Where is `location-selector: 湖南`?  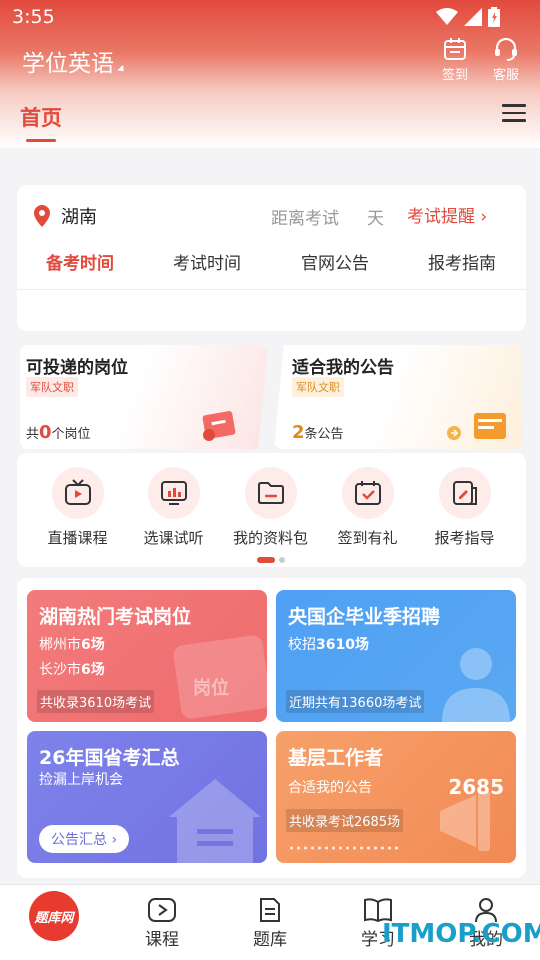
location-selector: 湖南 is located at coordinates (65, 216).